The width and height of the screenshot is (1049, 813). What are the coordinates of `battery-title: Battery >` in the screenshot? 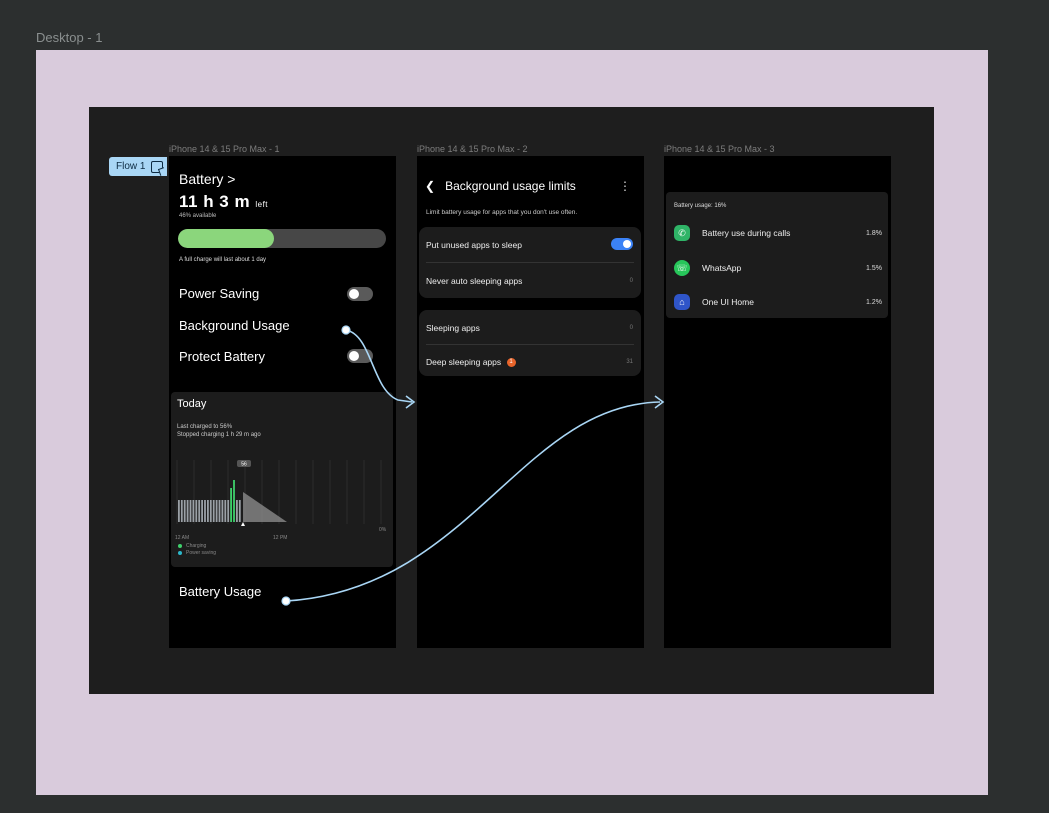 It's located at (207, 179).